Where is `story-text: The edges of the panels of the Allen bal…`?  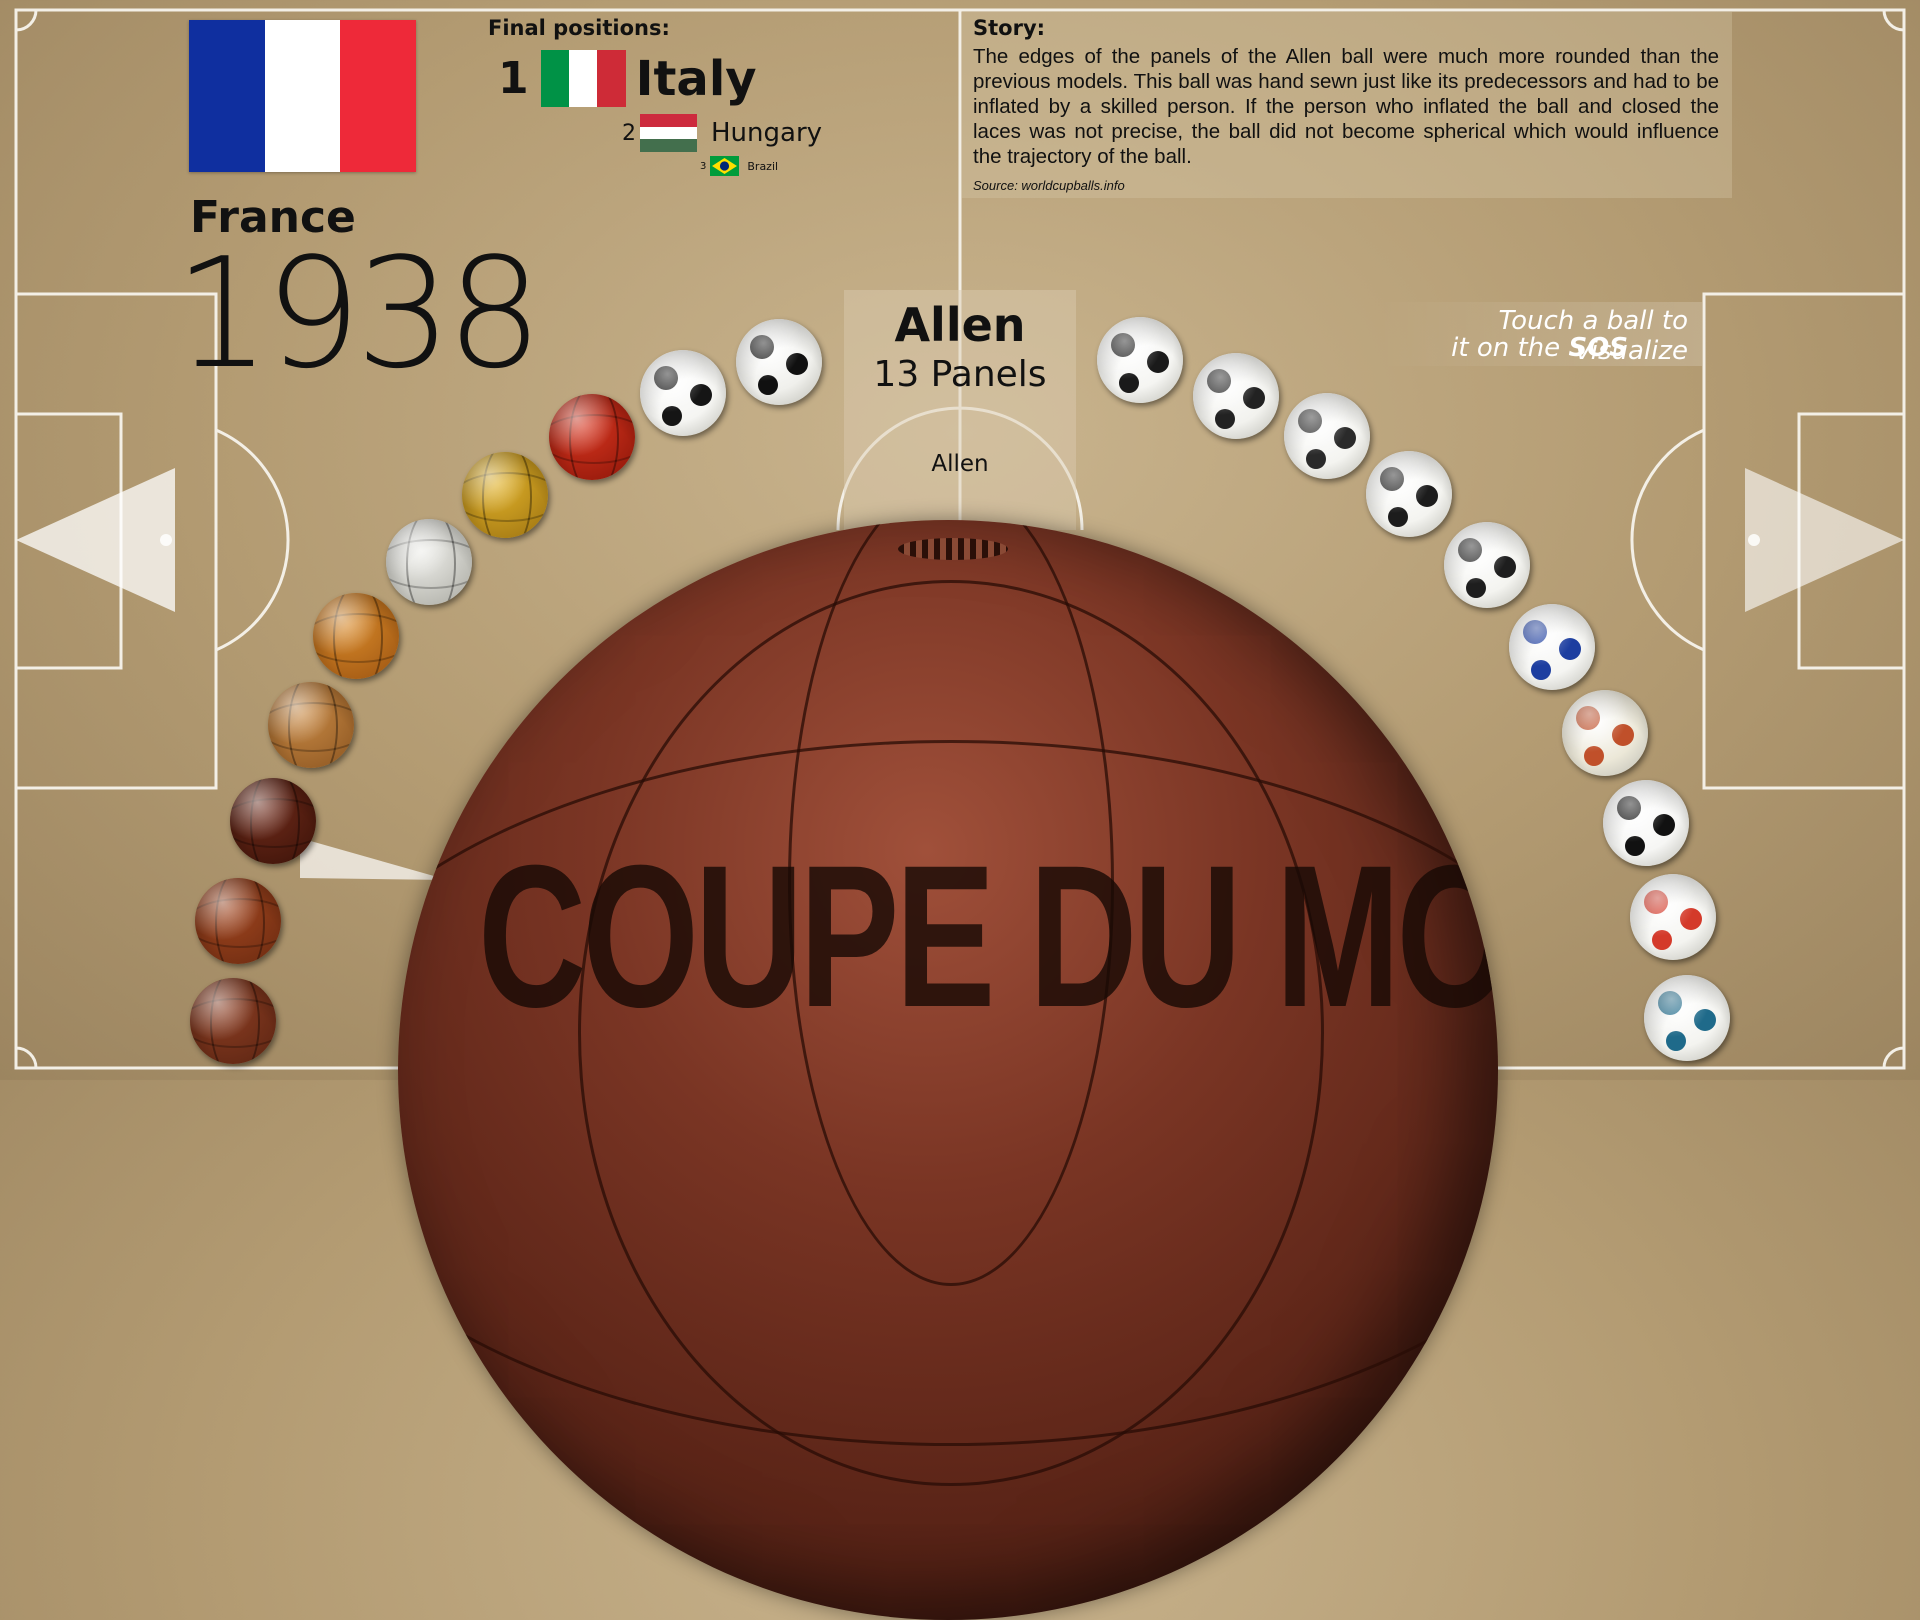
story-text: The edges of the panels of the Allen bal… is located at coordinates (1346, 106).